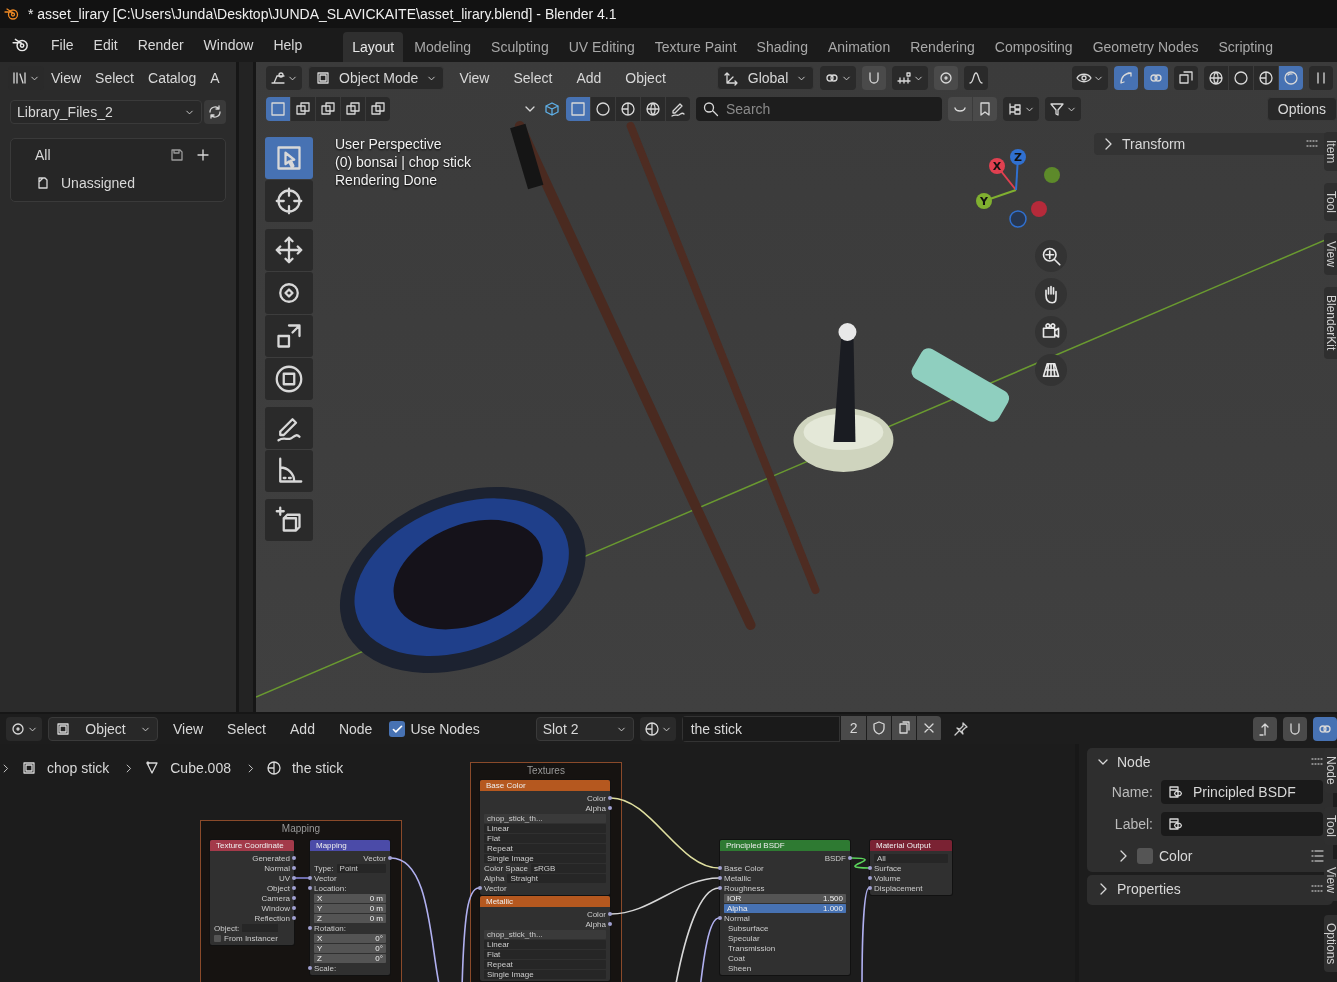  Describe the element at coordinates (21, 45) in the screenshot. I see `app-logo-icon` at that location.